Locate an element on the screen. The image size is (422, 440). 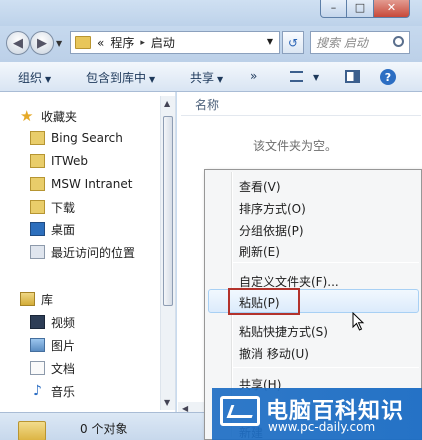
sidebar-item-documents: 文档 is located at coordinates (52, 368).